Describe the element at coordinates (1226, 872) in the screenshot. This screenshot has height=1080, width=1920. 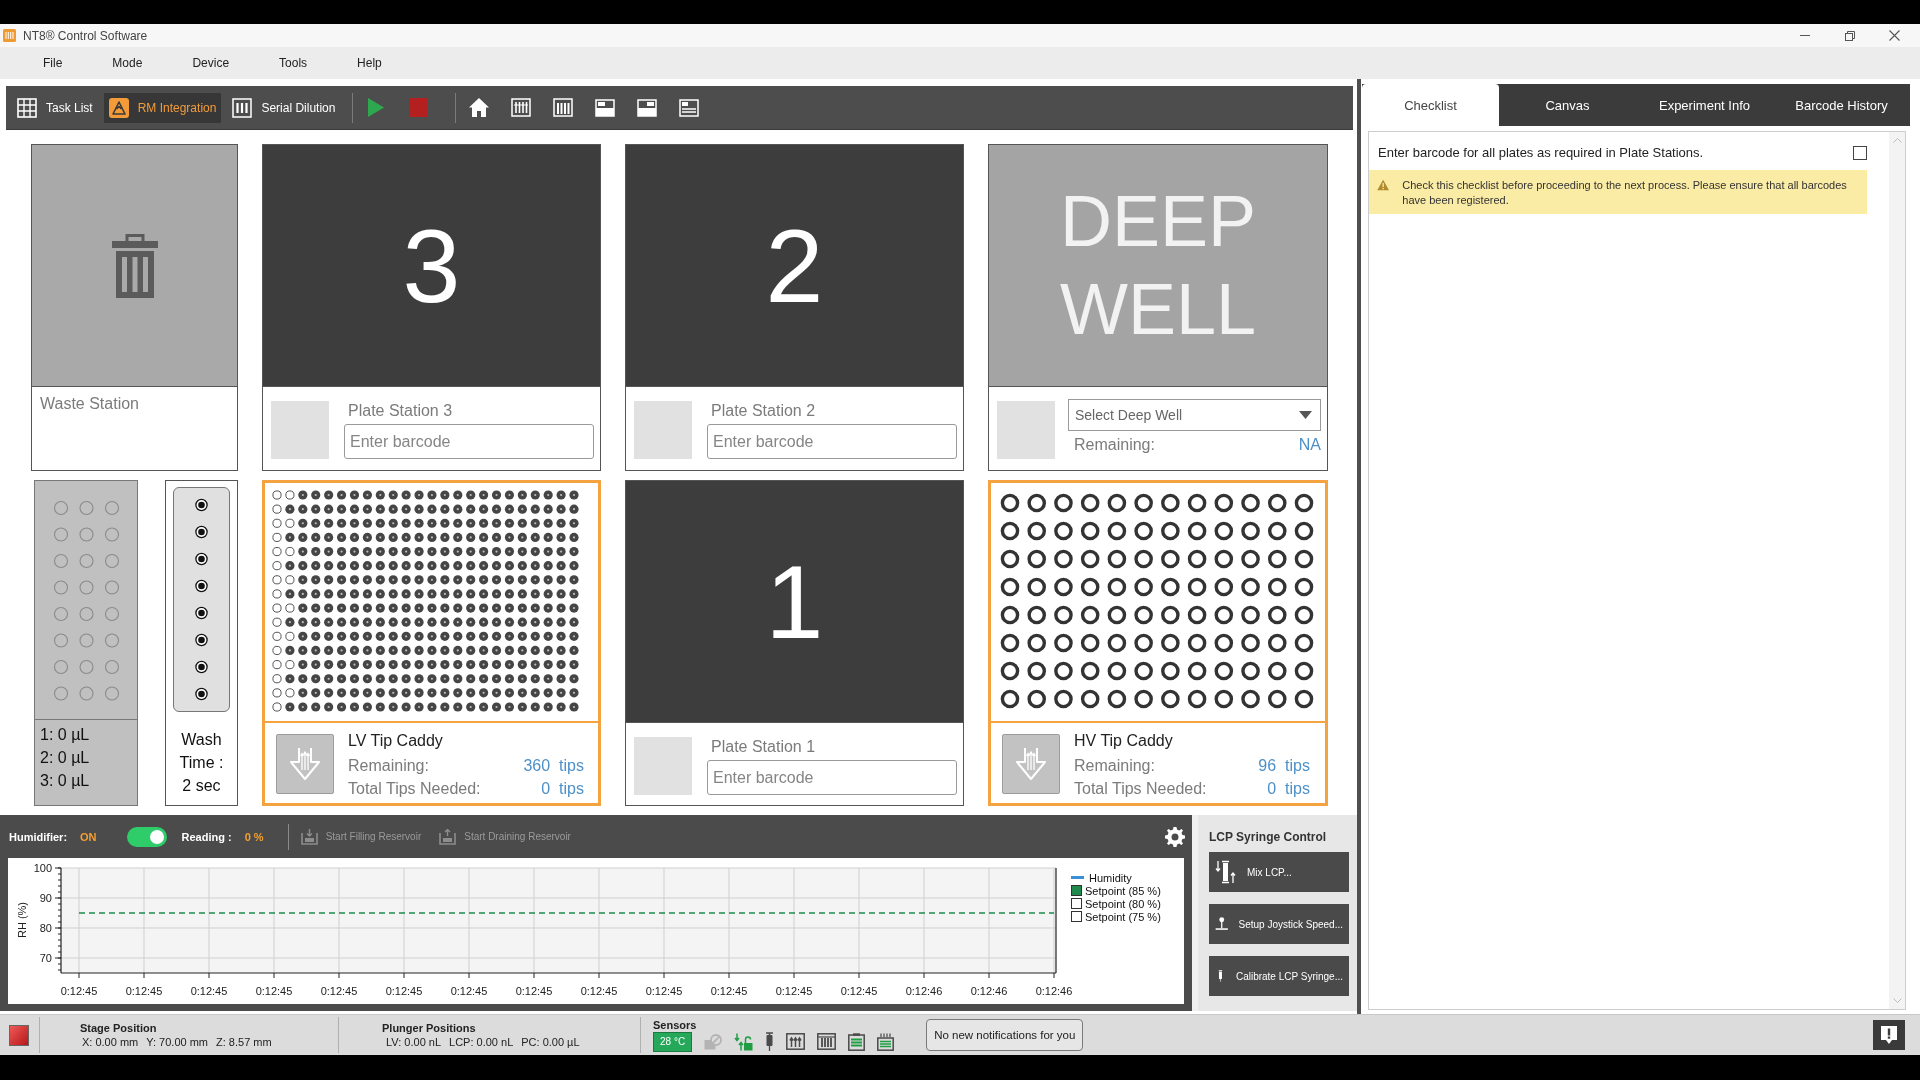
I see `syringe-arrows-icon` at that location.